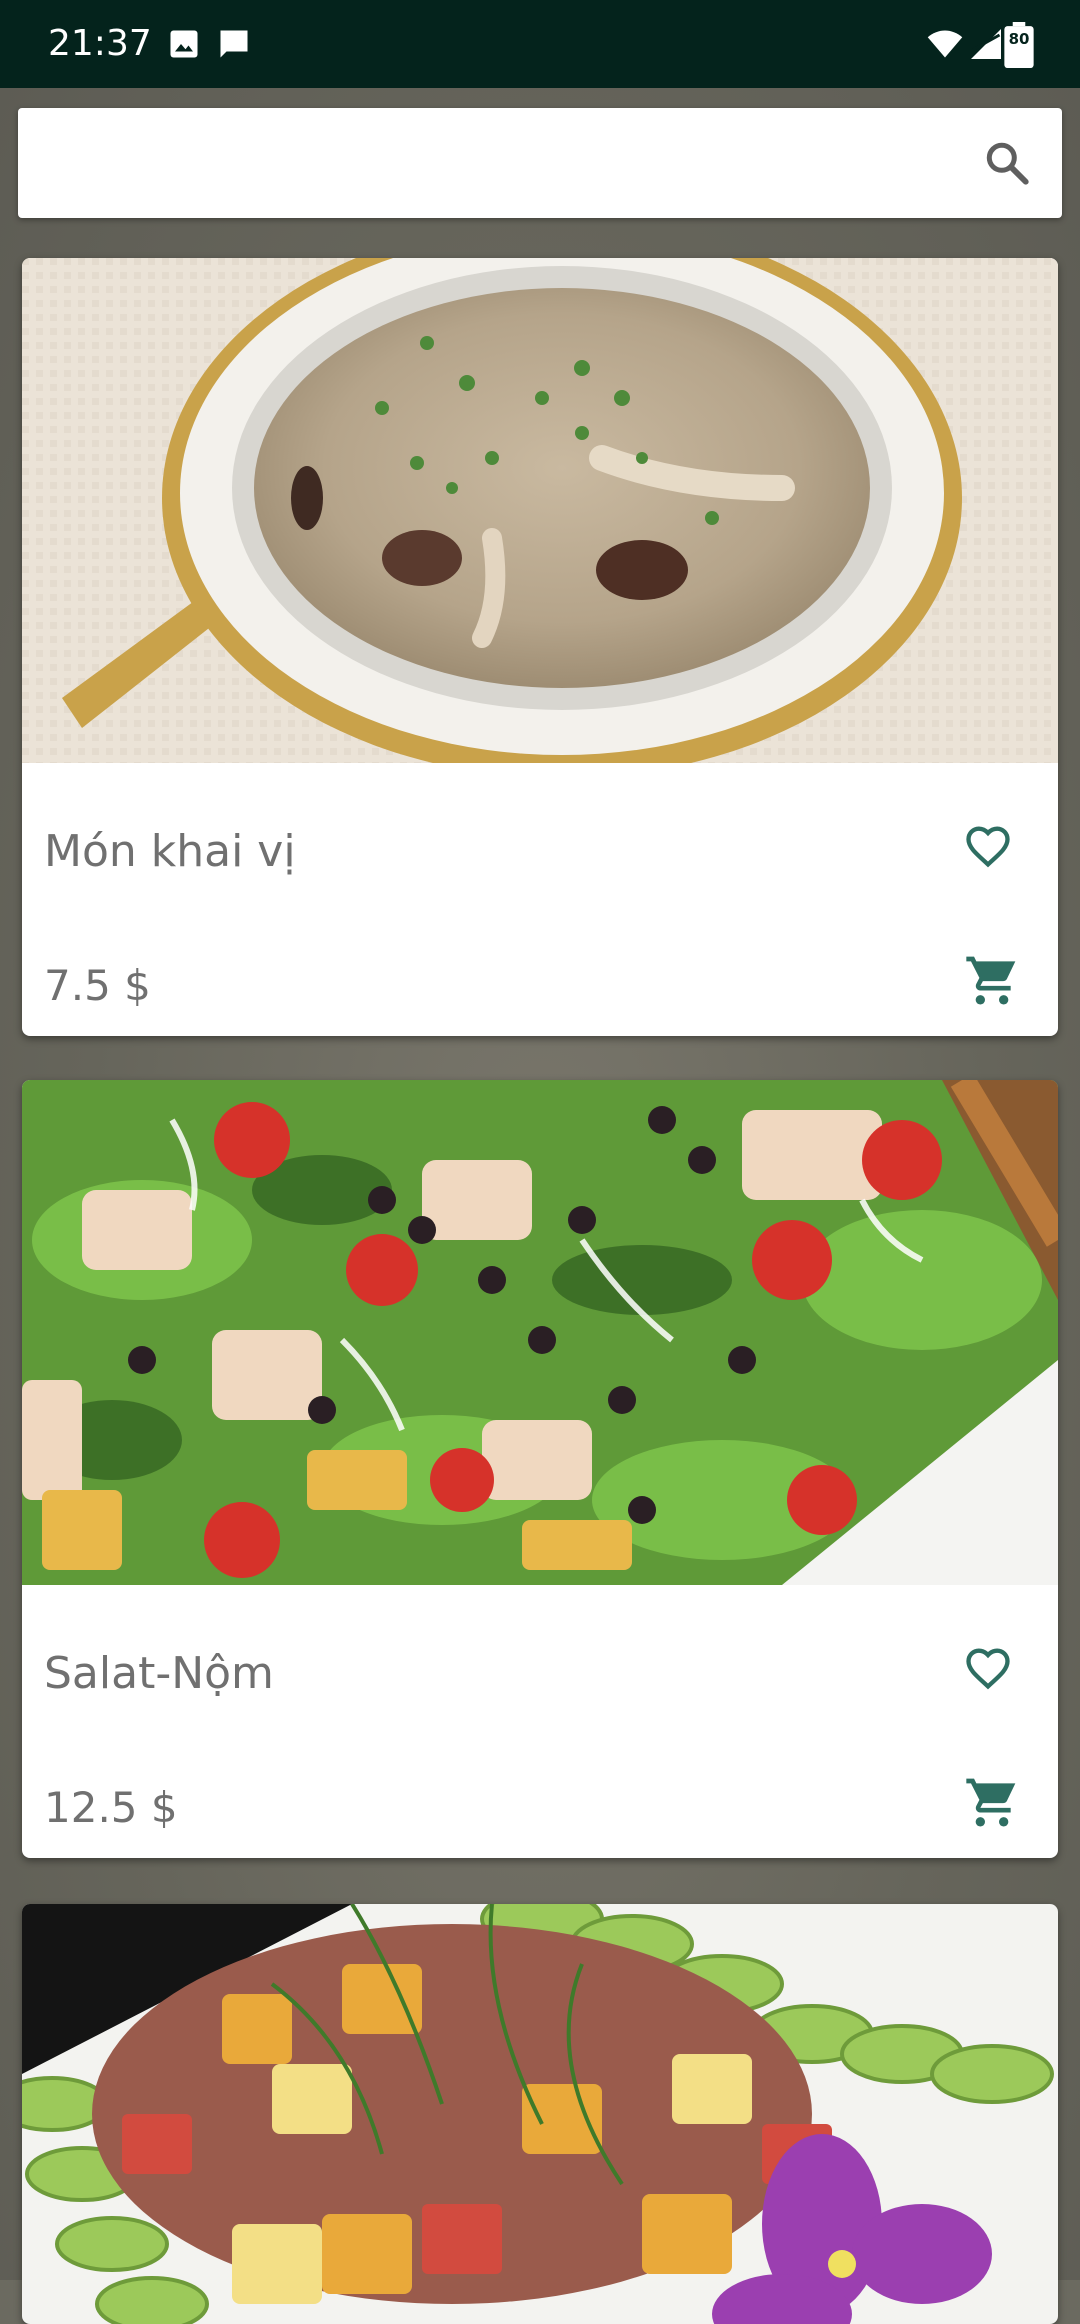 This screenshot has height=2324, width=1080. I want to click on battery-level: 80, so click(1019, 39).